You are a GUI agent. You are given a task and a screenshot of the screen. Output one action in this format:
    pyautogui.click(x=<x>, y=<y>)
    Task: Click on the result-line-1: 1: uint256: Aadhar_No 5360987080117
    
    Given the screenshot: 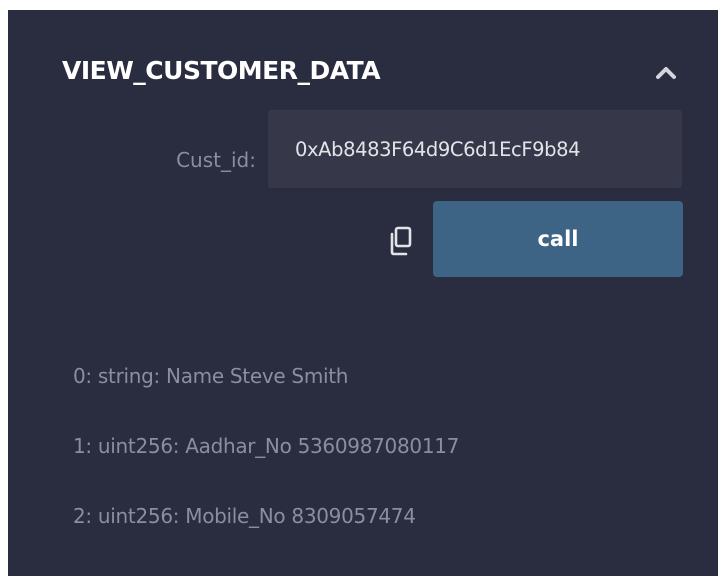 What is the action you would take?
    pyautogui.click(x=266, y=446)
    